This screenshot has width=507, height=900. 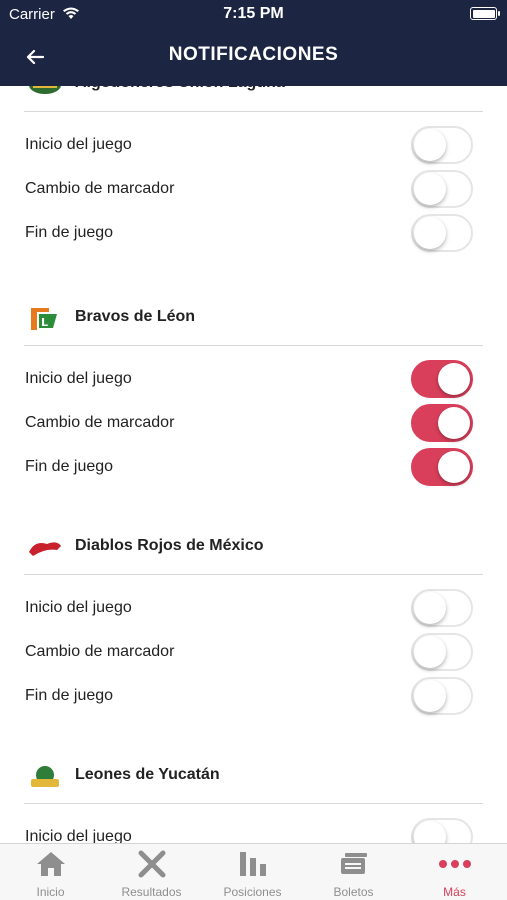 I want to click on tab-boletos: Boletos, so click(x=353, y=872).